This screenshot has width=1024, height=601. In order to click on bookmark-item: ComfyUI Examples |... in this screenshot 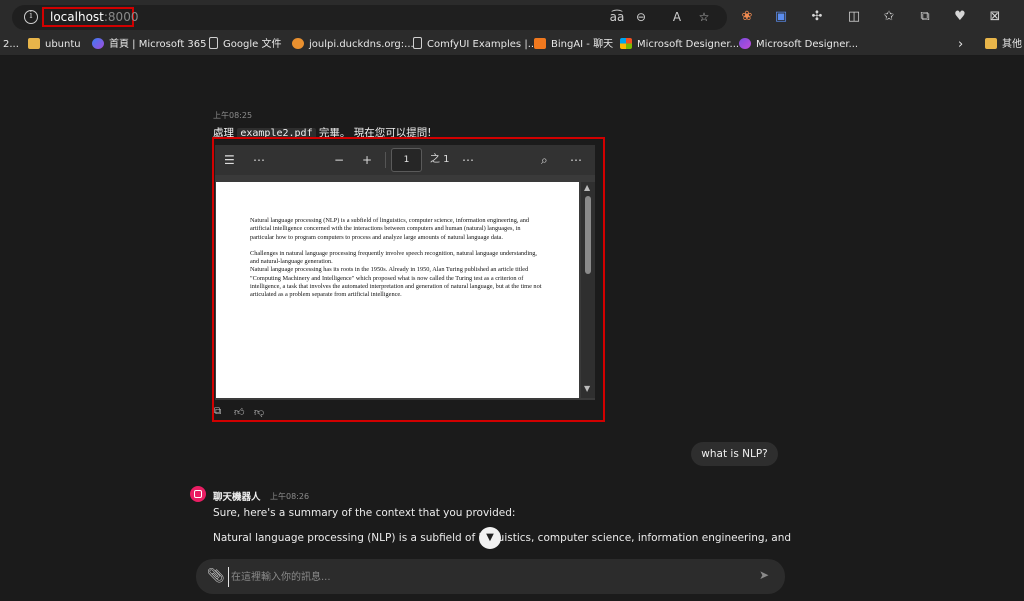, I will do `click(475, 45)`.